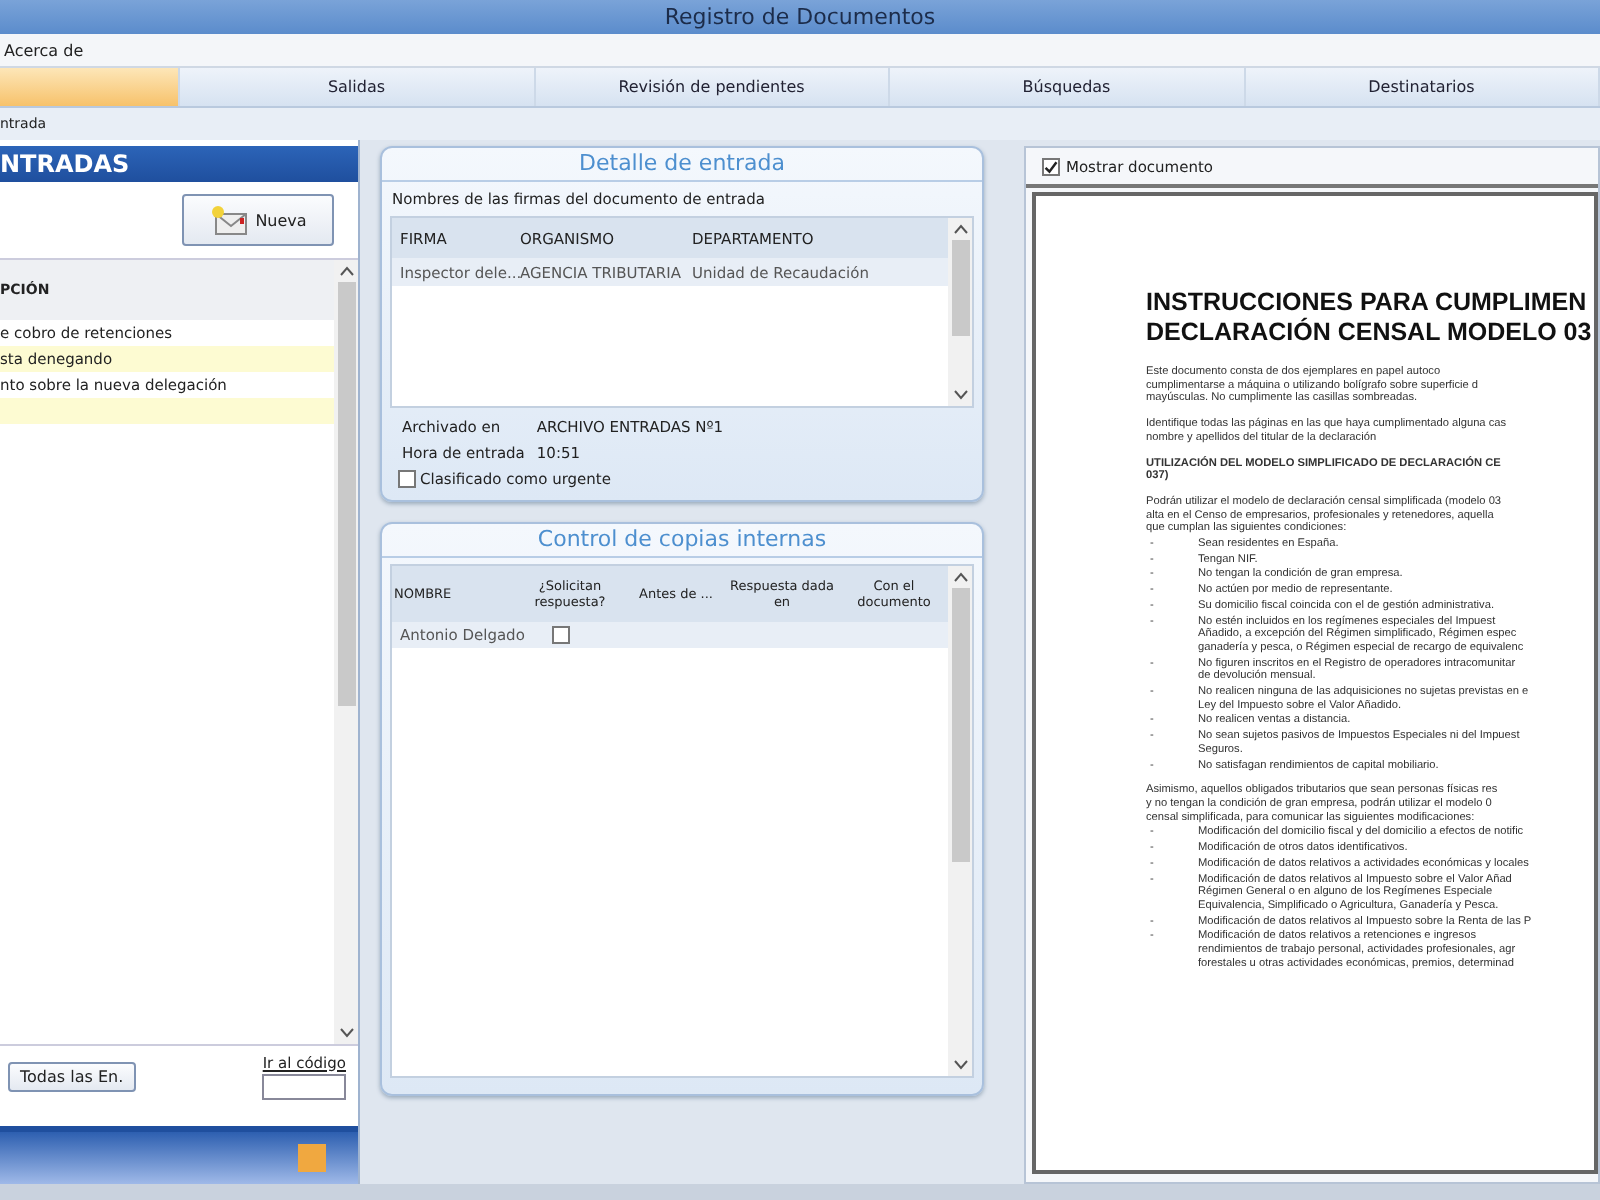  Describe the element at coordinates (304, 1086) in the screenshot. I see `code-input-field` at that location.